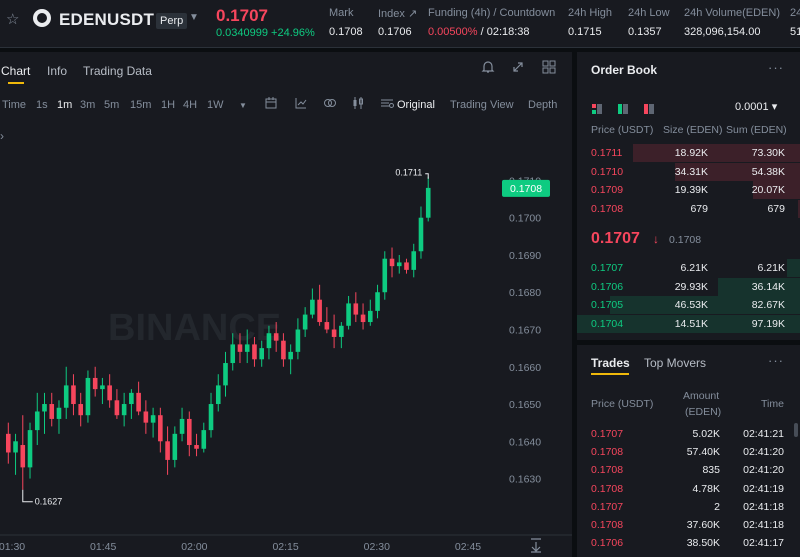 This screenshot has width=800, height=557. Describe the element at coordinates (190, 105) in the screenshot. I see `timeframe-4h: 4H` at that location.